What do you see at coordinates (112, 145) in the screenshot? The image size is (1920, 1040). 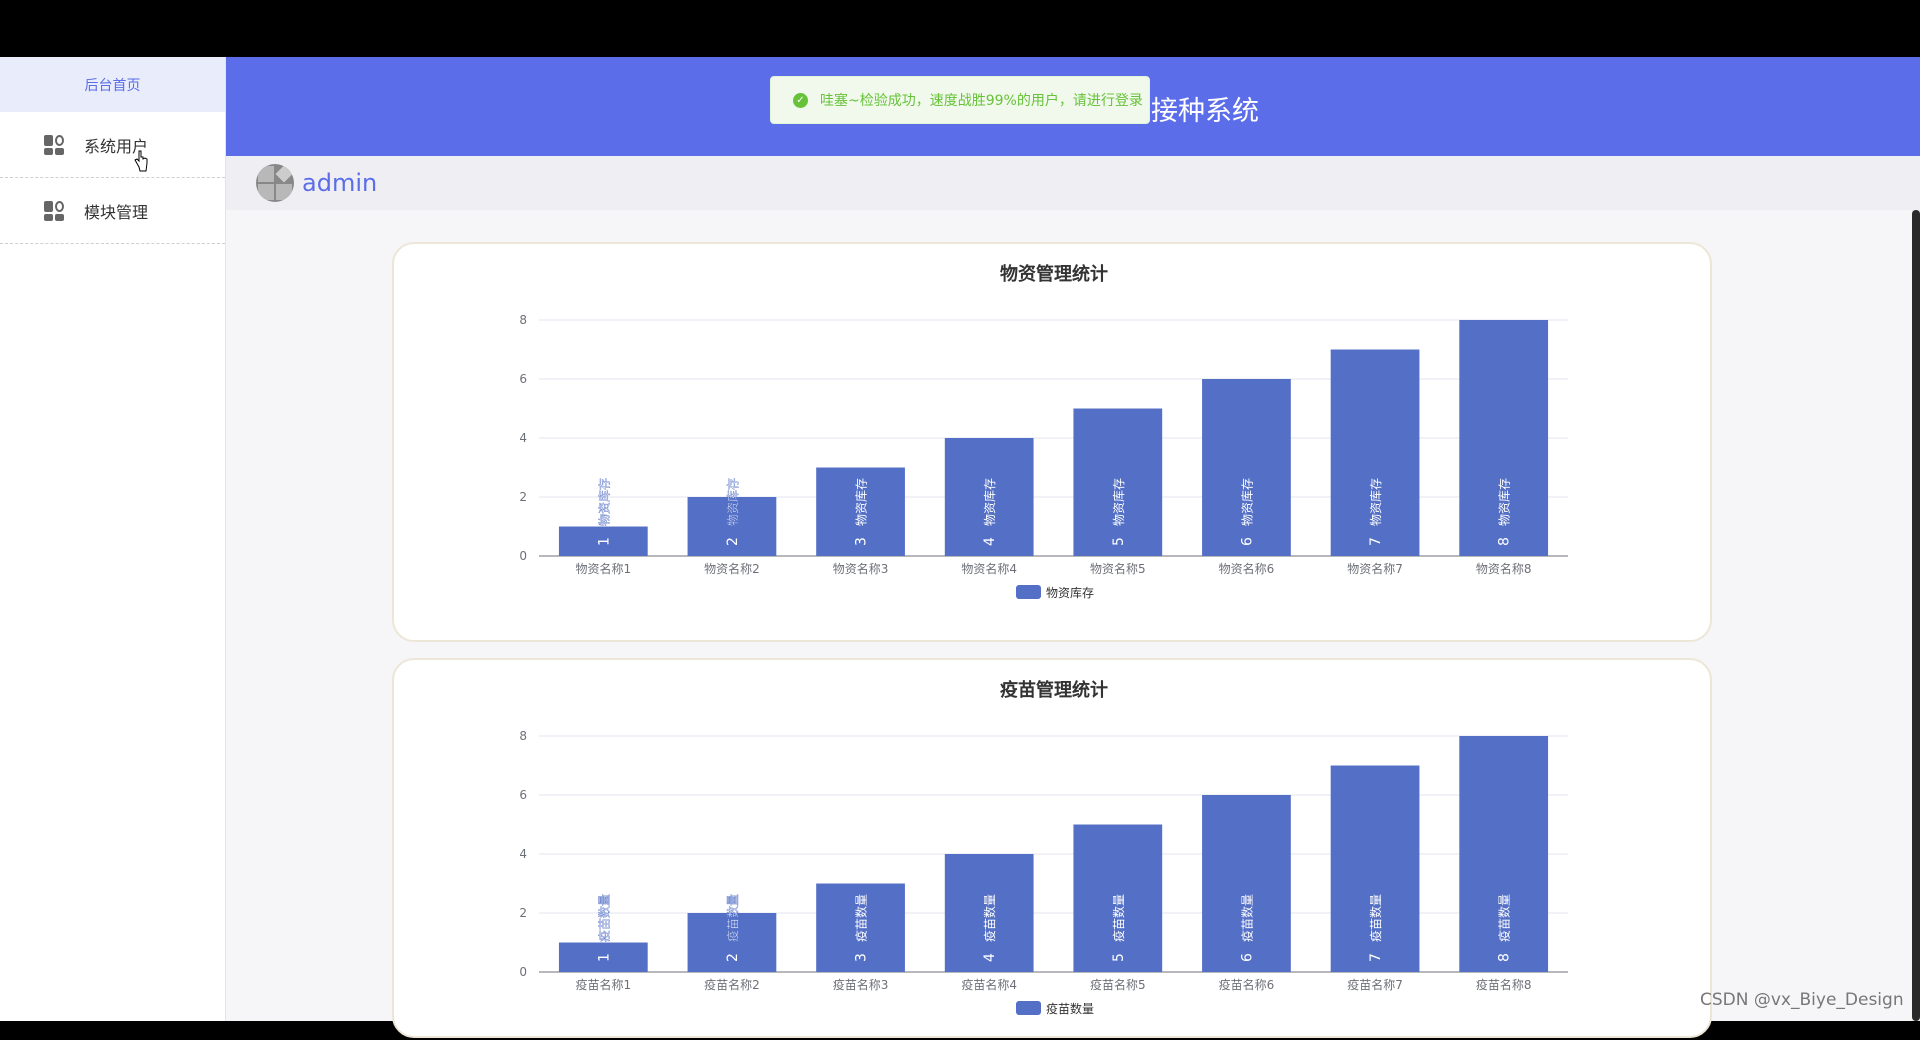 I see `sidebar-item-system-users: 系统用户` at bounding box center [112, 145].